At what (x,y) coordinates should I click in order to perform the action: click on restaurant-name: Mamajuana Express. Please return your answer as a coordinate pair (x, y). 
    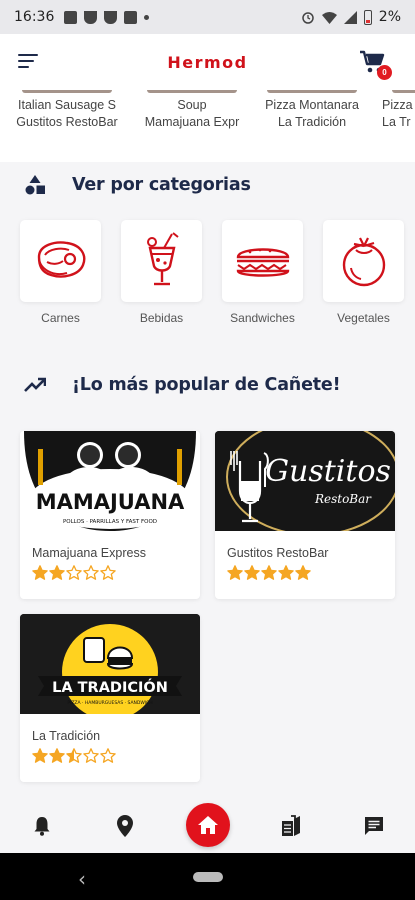
    Looking at the image, I should click on (89, 553).